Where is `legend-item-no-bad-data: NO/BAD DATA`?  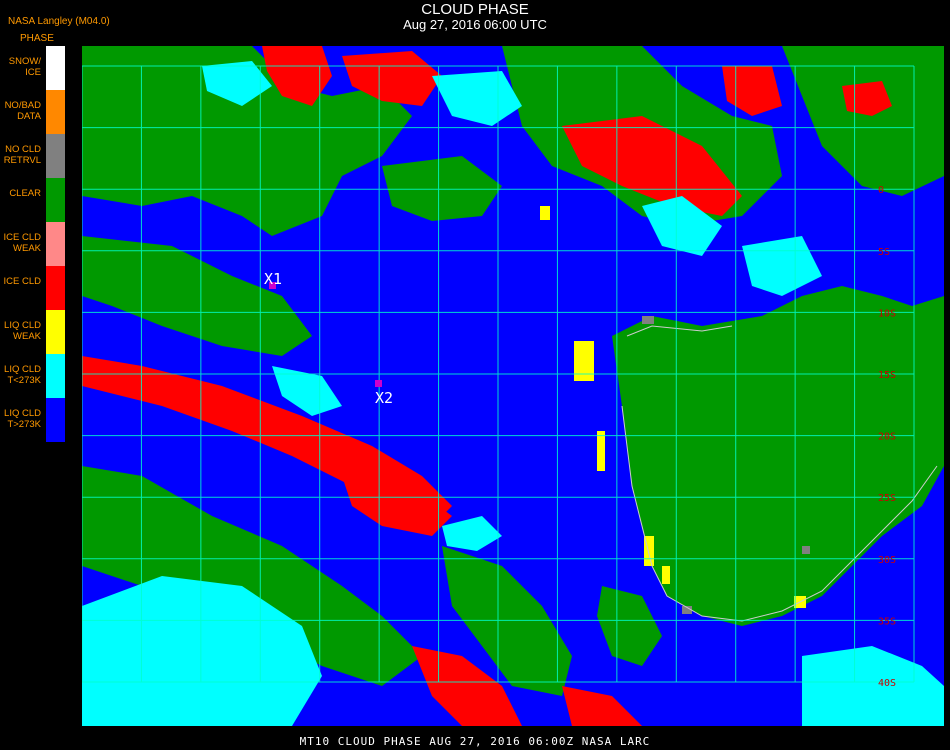
legend-item-no-bad-data: NO/BAD DATA is located at coordinates (33, 112).